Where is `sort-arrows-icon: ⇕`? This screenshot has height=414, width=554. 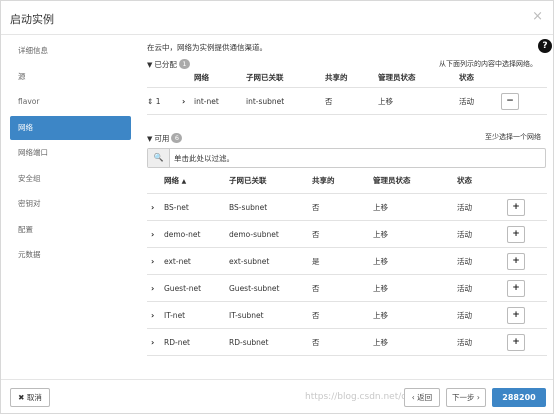 sort-arrows-icon: ⇕ is located at coordinates (150, 101).